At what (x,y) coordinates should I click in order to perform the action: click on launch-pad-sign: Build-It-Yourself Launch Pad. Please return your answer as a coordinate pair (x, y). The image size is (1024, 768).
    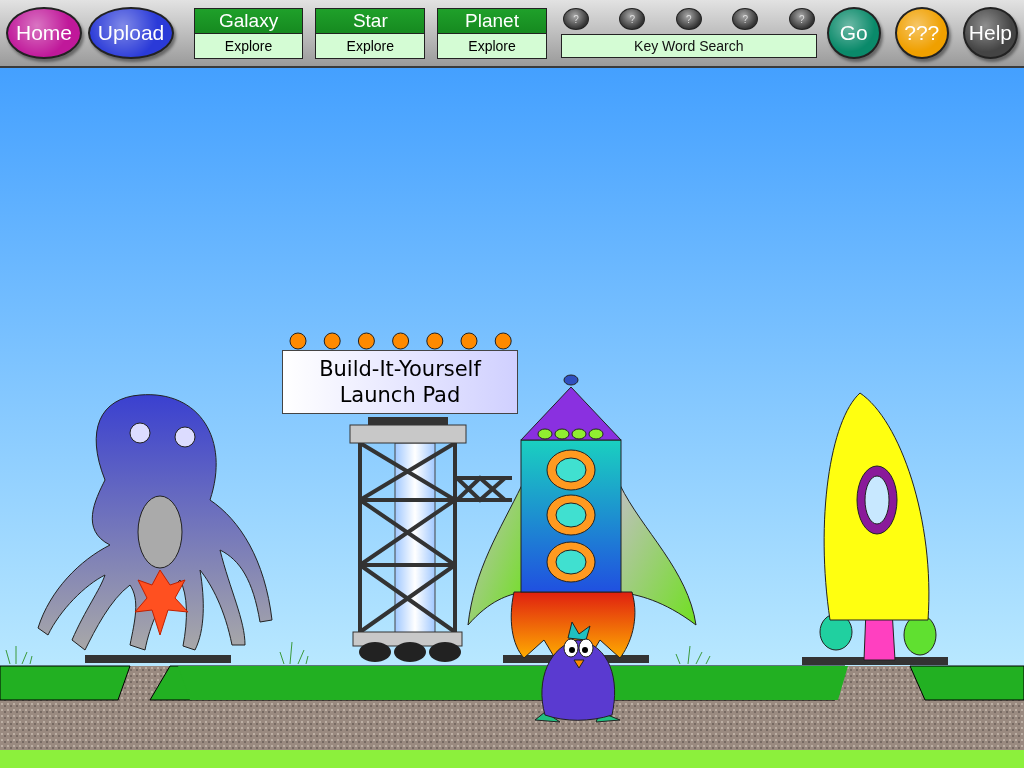
    Looking at the image, I should click on (400, 382).